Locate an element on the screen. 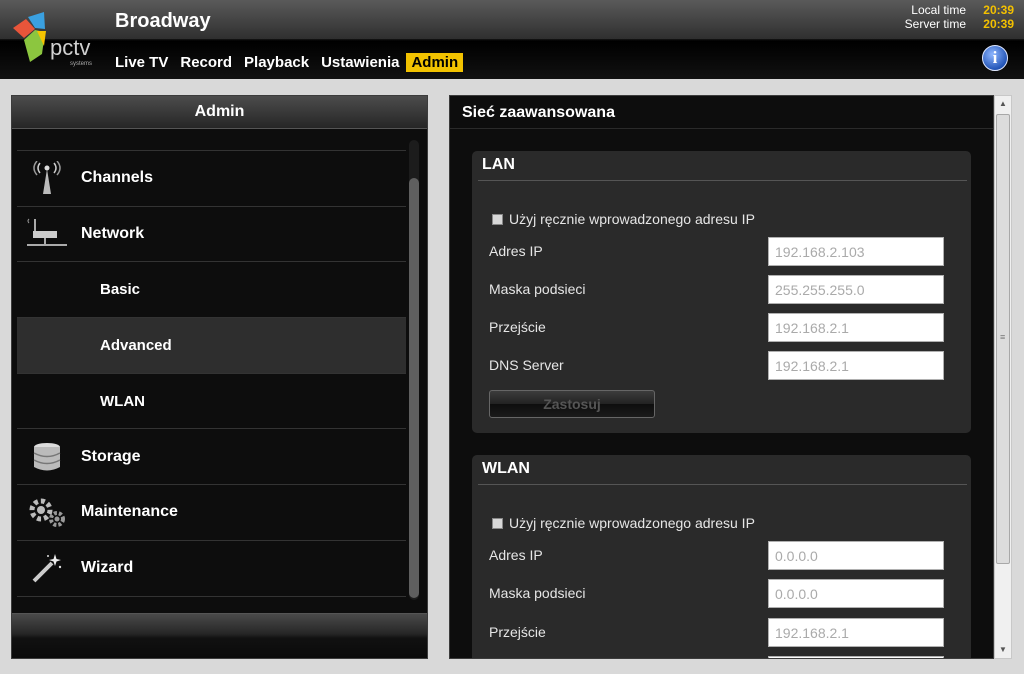  lan-mask-input is located at coordinates (856, 289).